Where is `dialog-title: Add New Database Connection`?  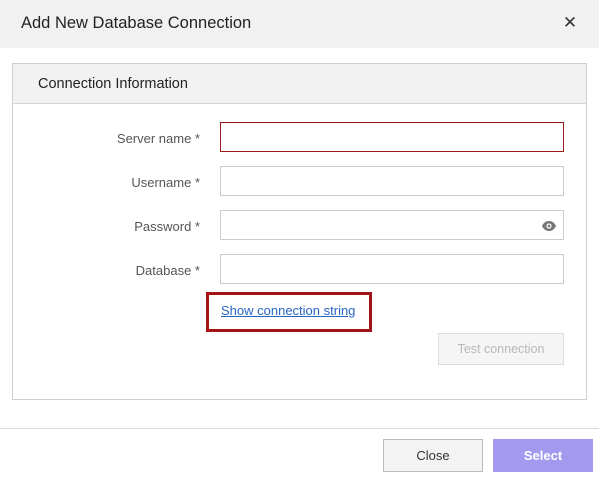 dialog-title: Add New Database Connection is located at coordinates (136, 23).